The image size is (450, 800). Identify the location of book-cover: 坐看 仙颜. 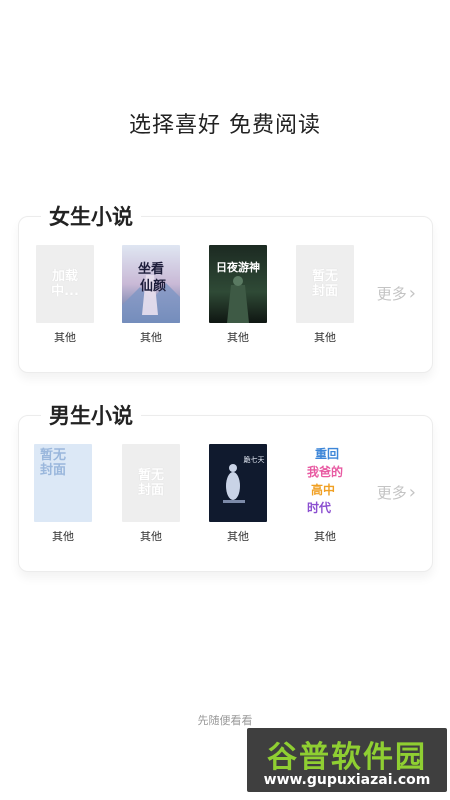
(151, 284).